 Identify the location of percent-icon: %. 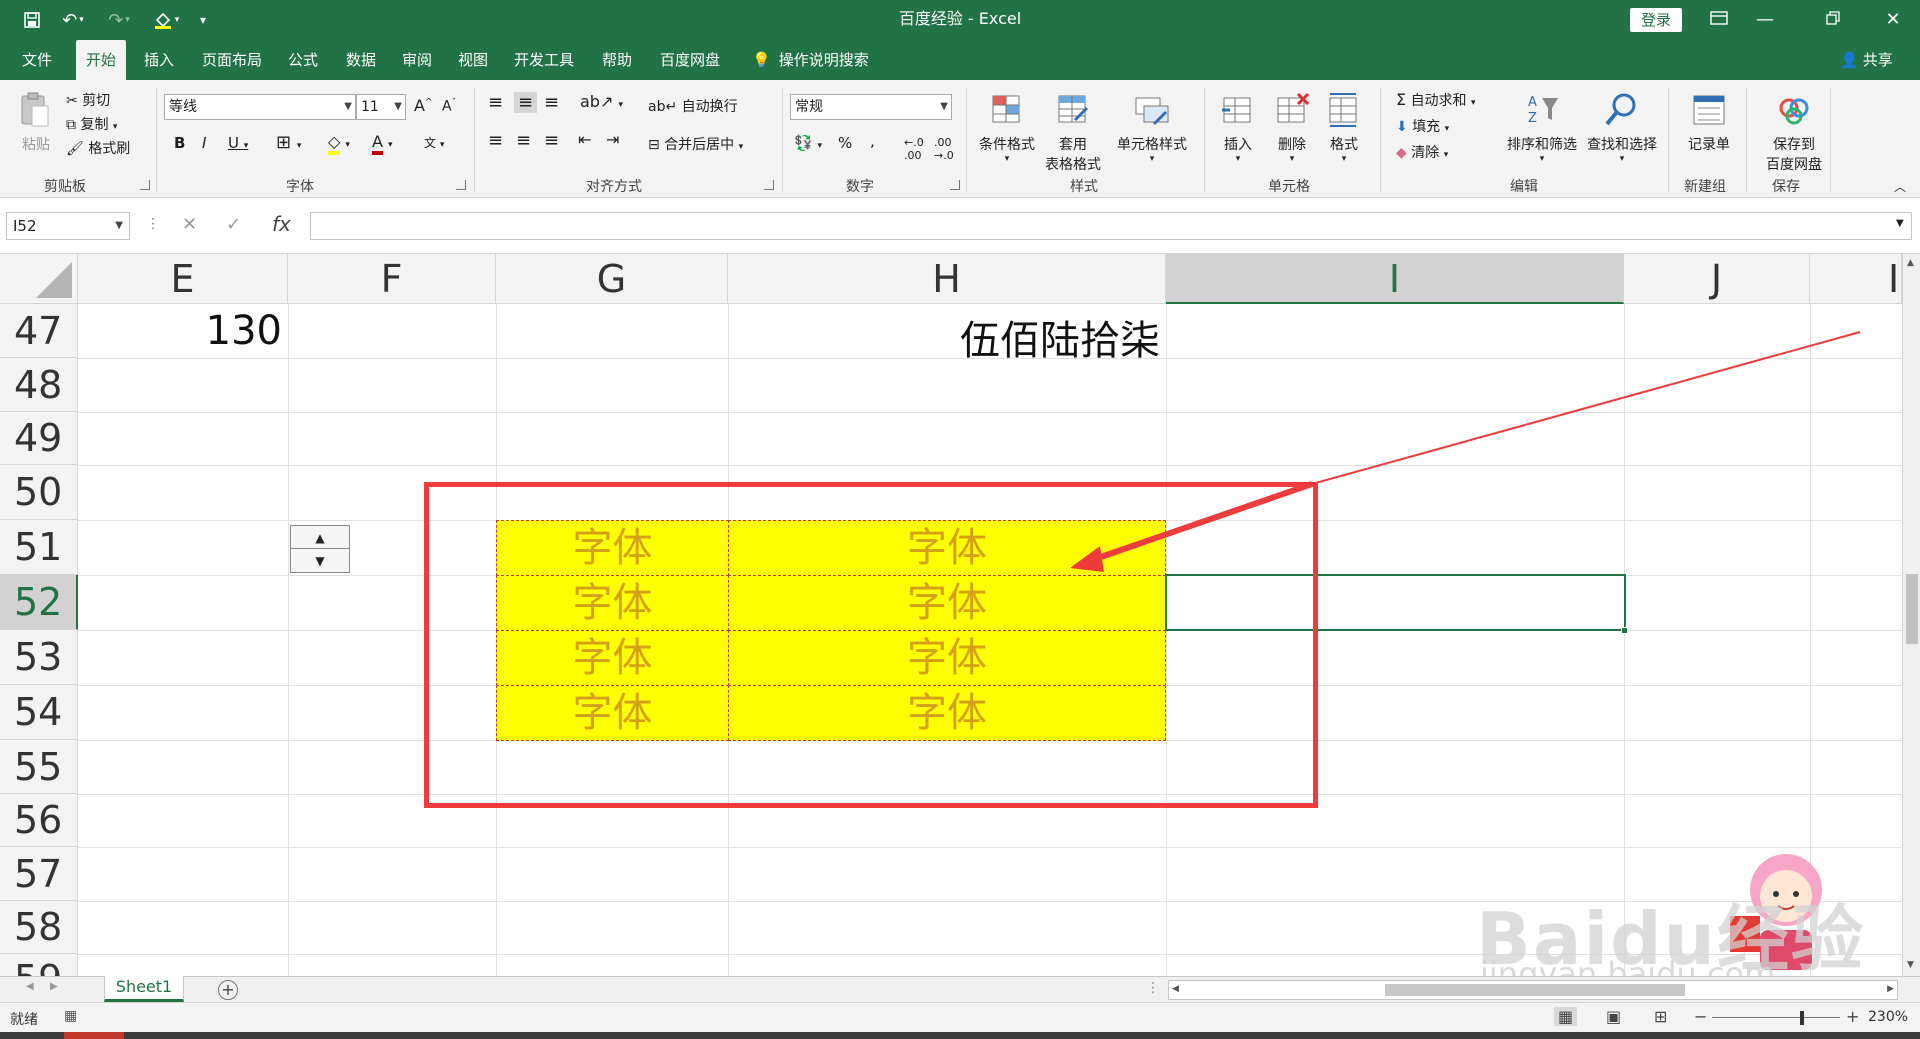
(845, 143).